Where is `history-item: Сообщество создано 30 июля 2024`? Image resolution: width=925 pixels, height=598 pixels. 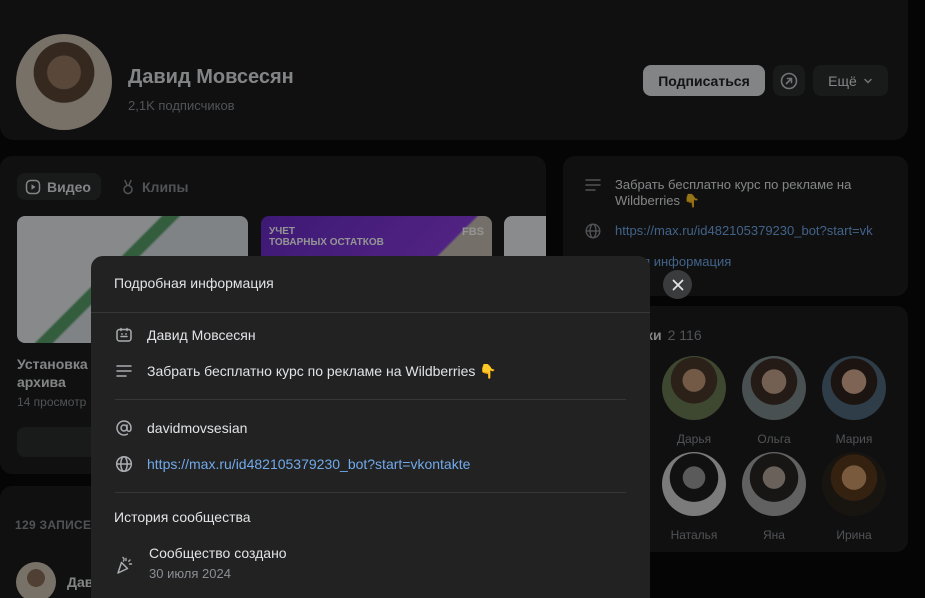
history-item: Сообщество создано 30 июля 2024 is located at coordinates (201, 563).